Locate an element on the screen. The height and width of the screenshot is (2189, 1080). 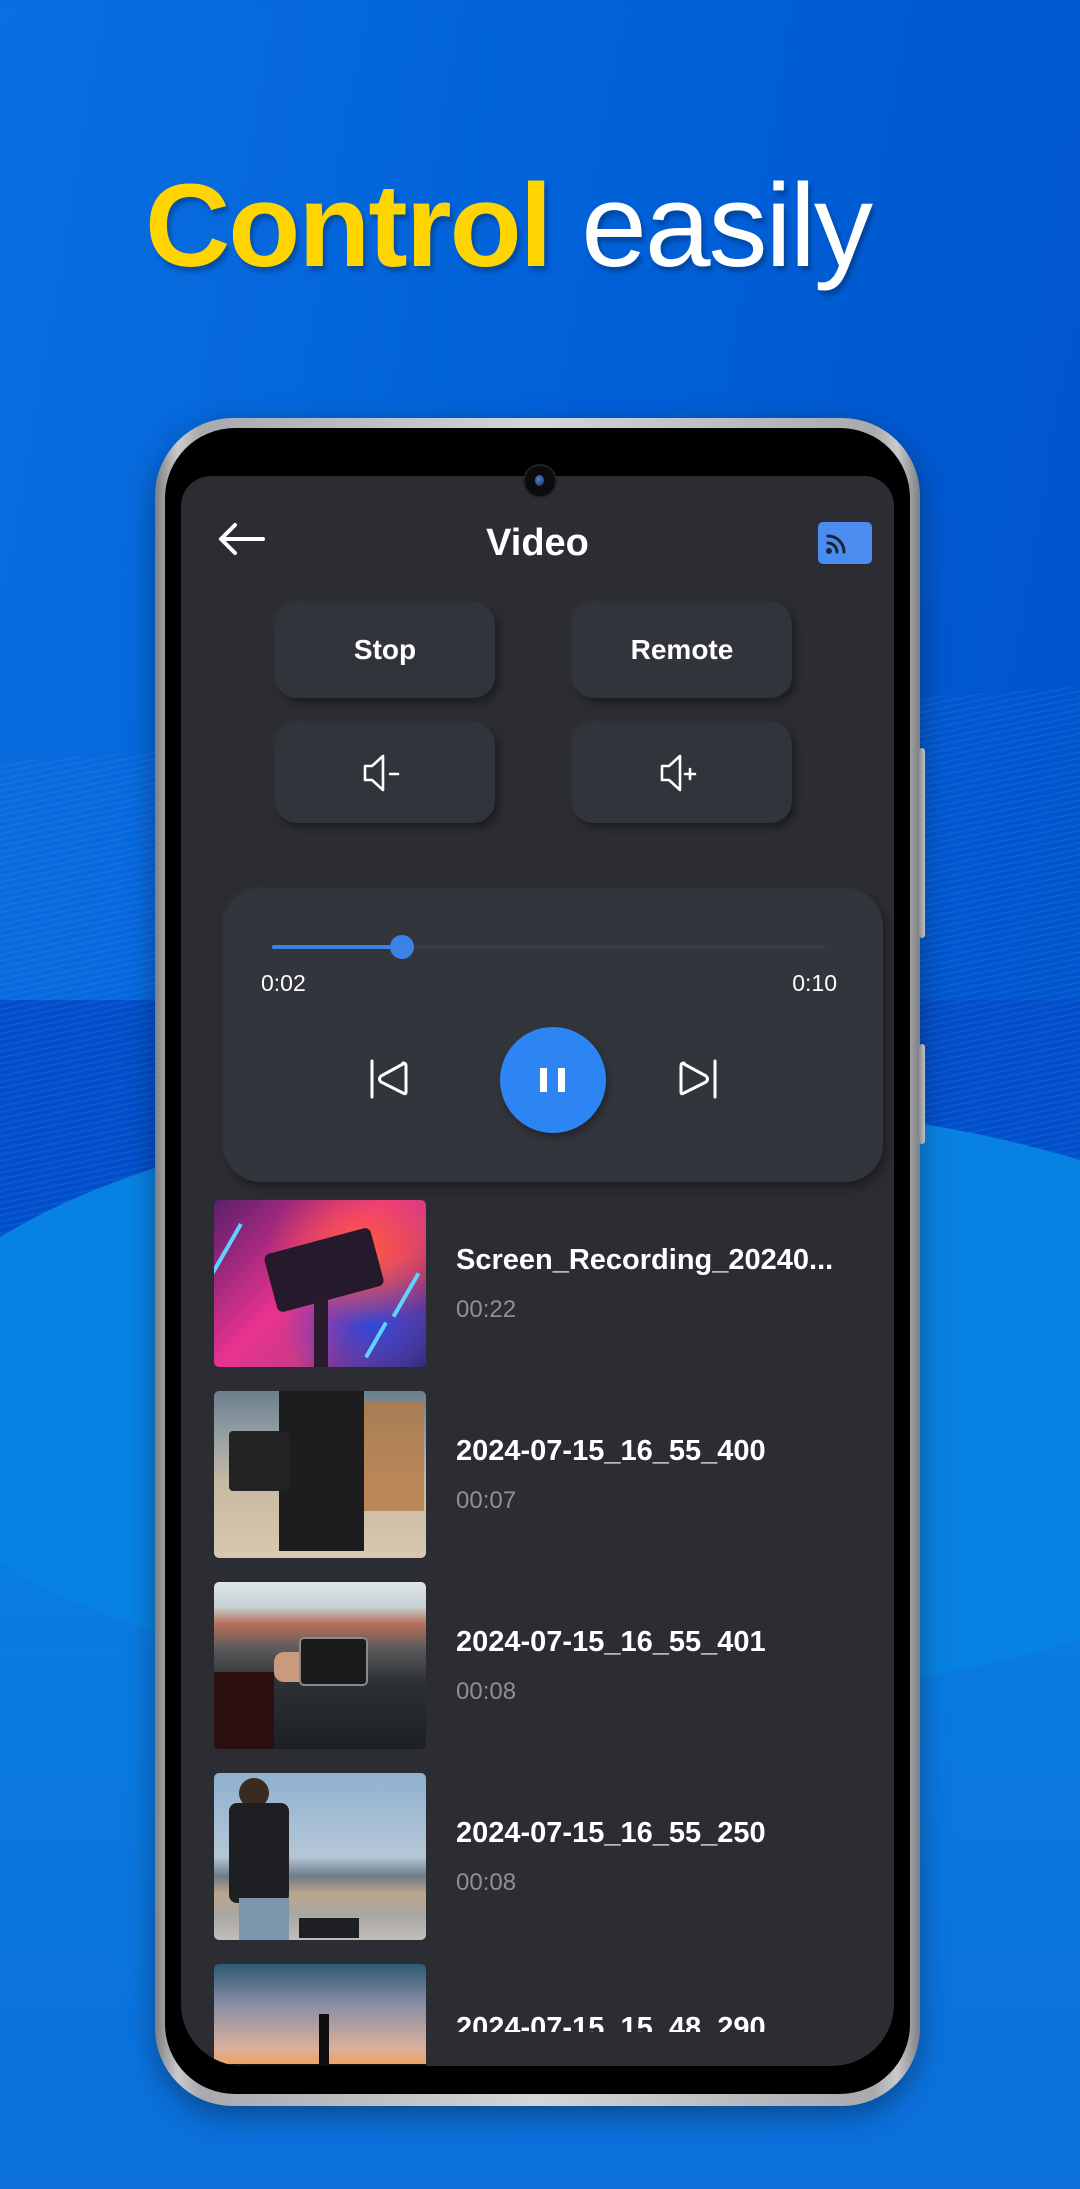
volume-down-icon is located at coordinates (381, 772).